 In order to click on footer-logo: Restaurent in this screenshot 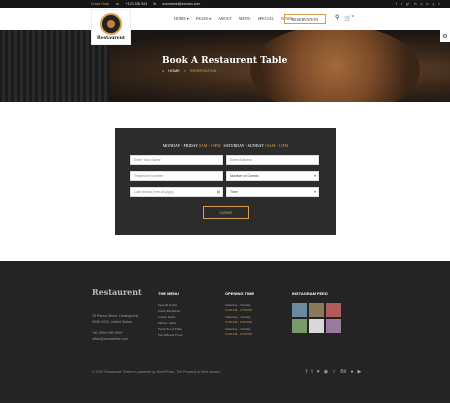, I will do `click(117, 292)`.